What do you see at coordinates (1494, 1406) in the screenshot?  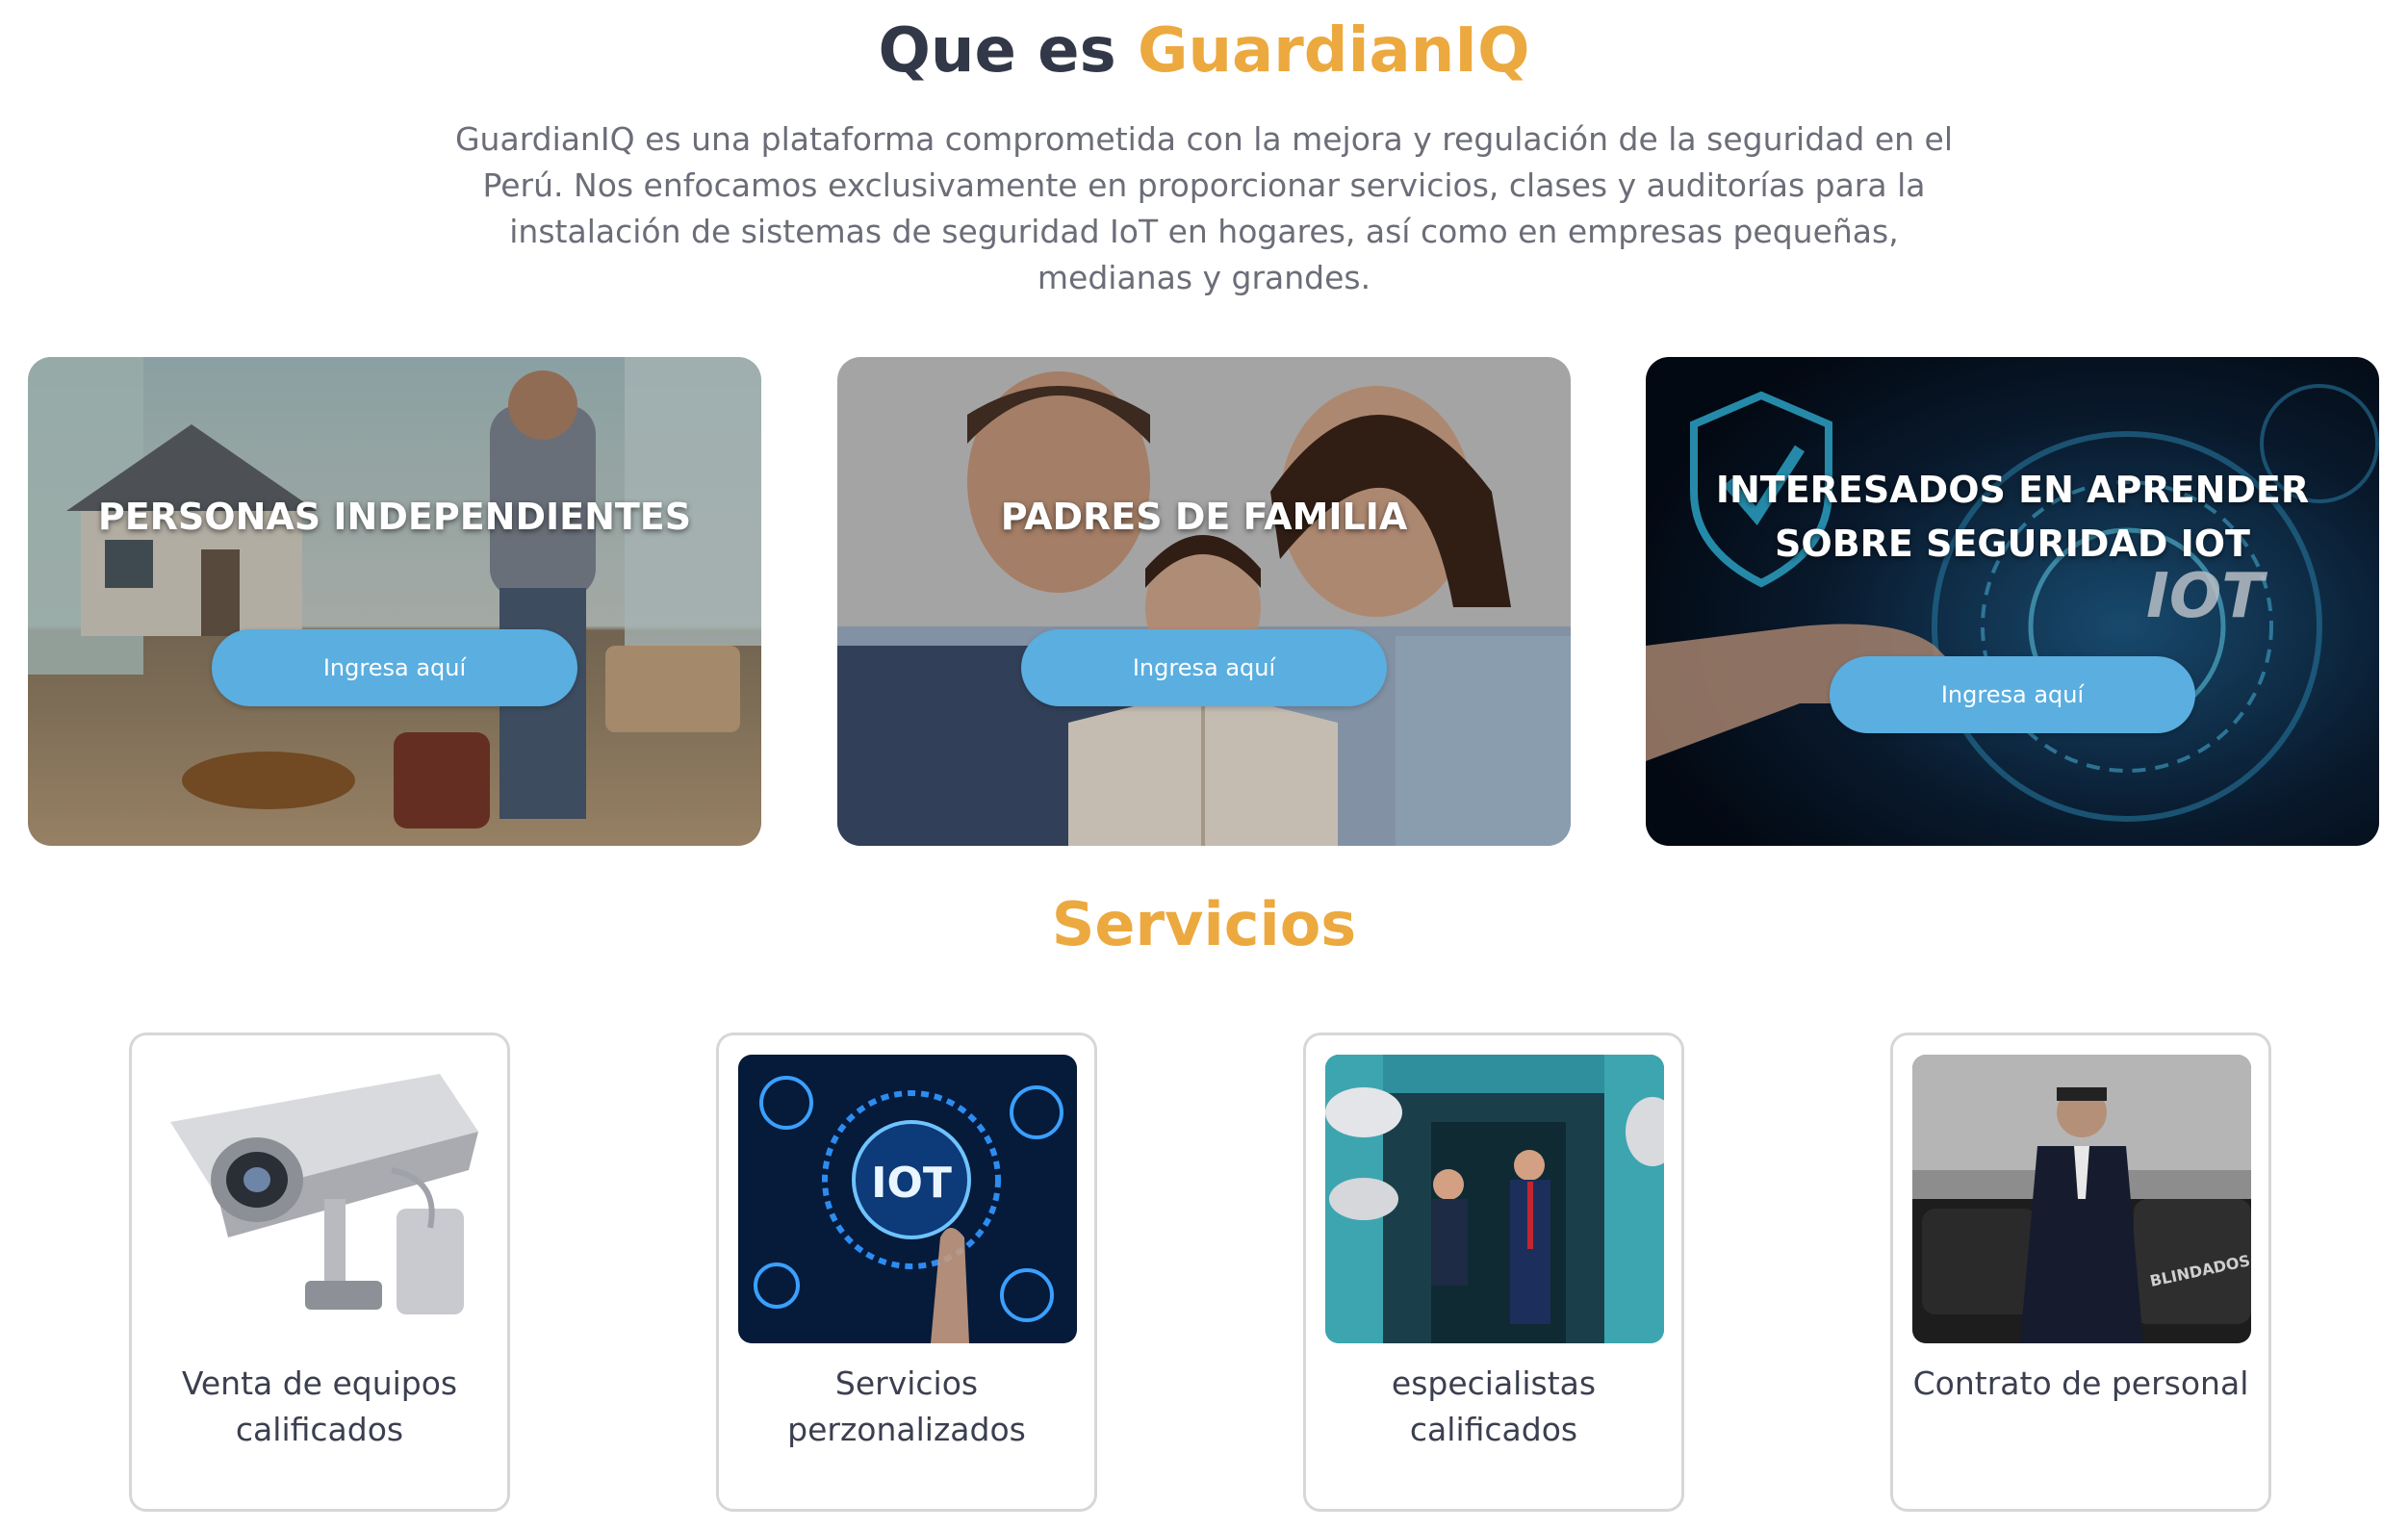 I see `service-label: especialistas calificados` at bounding box center [1494, 1406].